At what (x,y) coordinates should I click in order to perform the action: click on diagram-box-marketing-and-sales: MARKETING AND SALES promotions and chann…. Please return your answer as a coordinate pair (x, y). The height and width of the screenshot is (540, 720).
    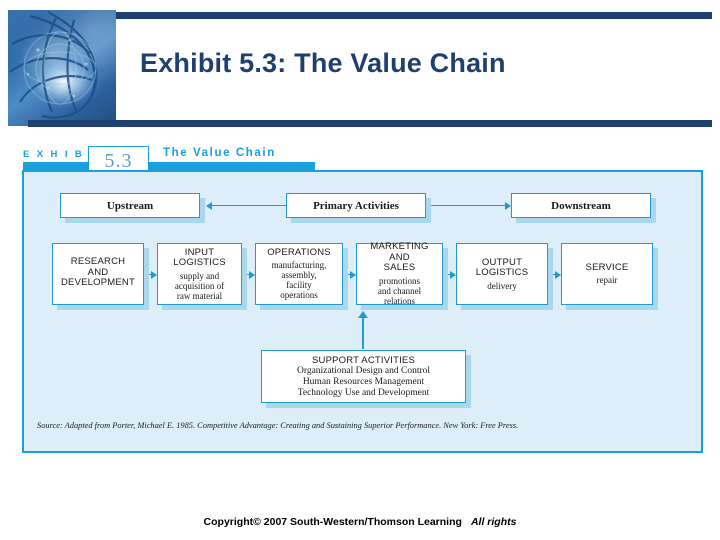
    Looking at the image, I should click on (399, 273).